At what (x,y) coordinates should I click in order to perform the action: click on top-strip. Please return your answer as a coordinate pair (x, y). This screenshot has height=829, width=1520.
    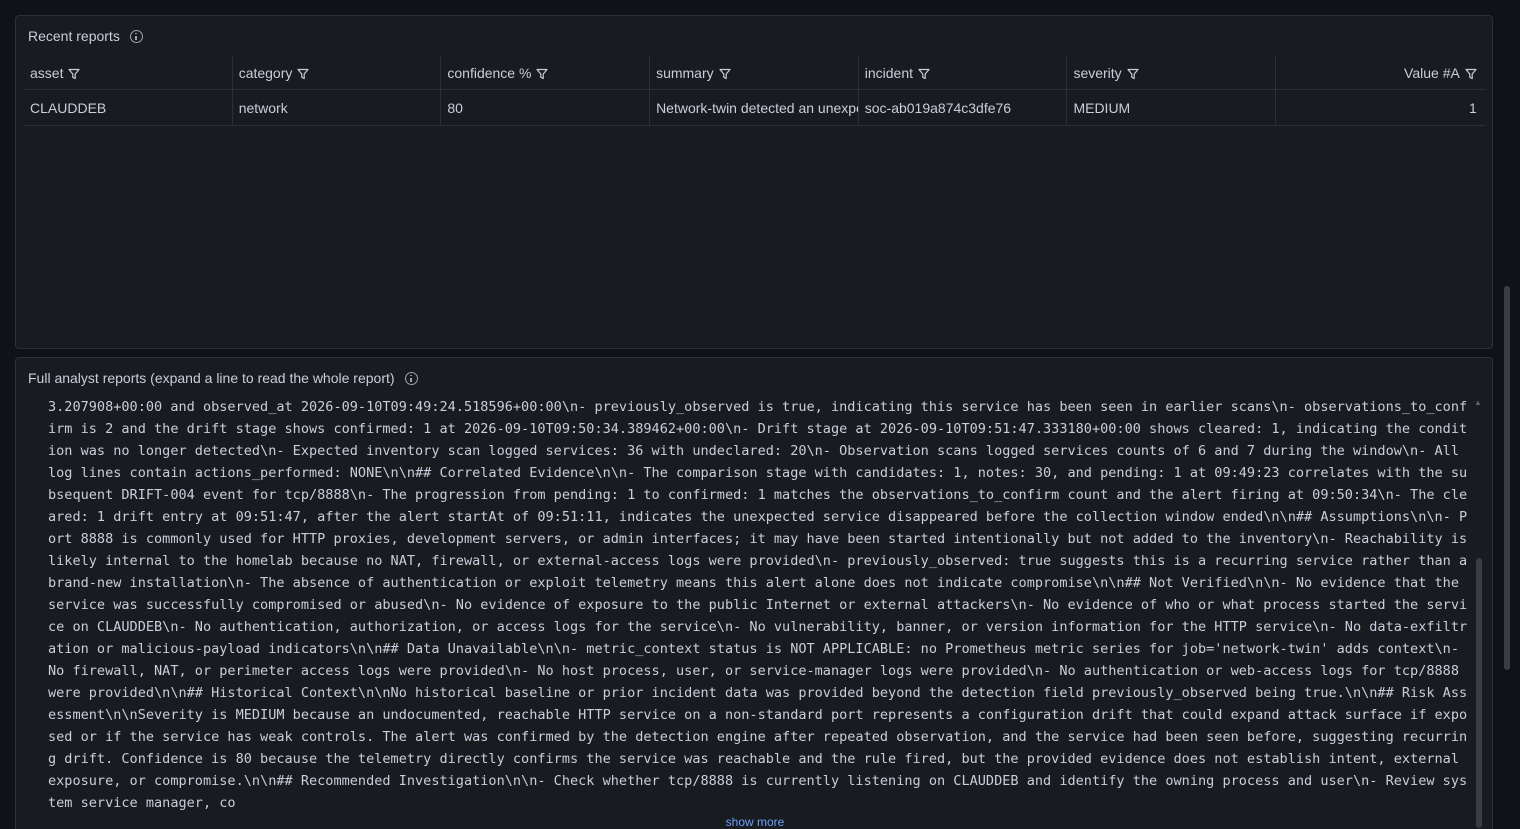
    Looking at the image, I should click on (760, 7).